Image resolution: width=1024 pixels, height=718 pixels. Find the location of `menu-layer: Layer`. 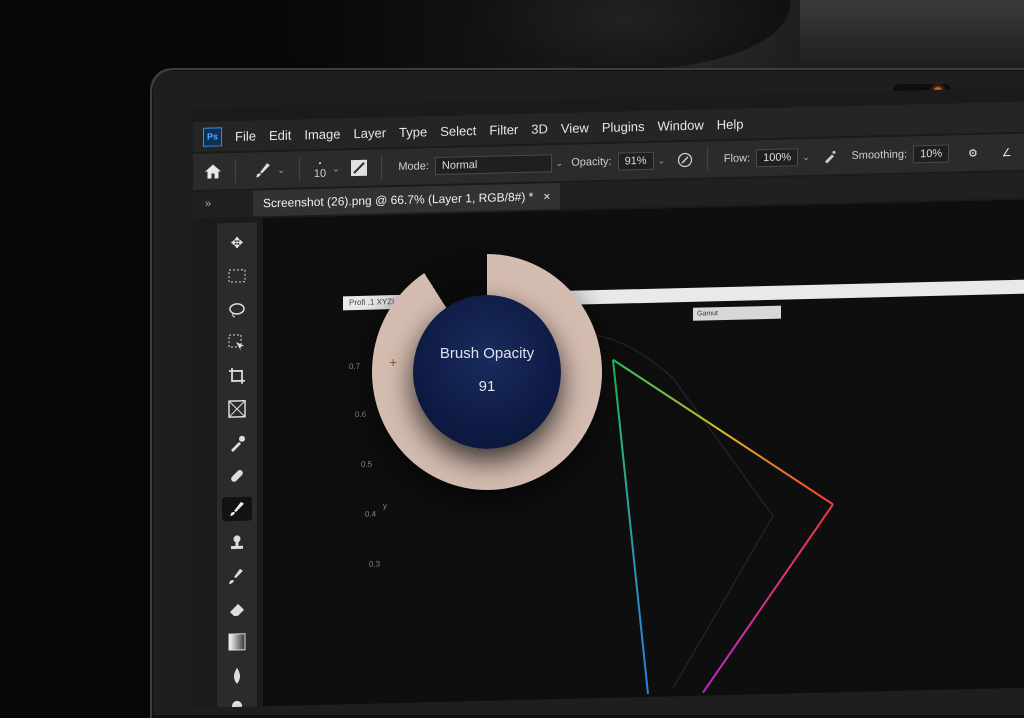

menu-layer: Layer is located at coordinates (370, 133).